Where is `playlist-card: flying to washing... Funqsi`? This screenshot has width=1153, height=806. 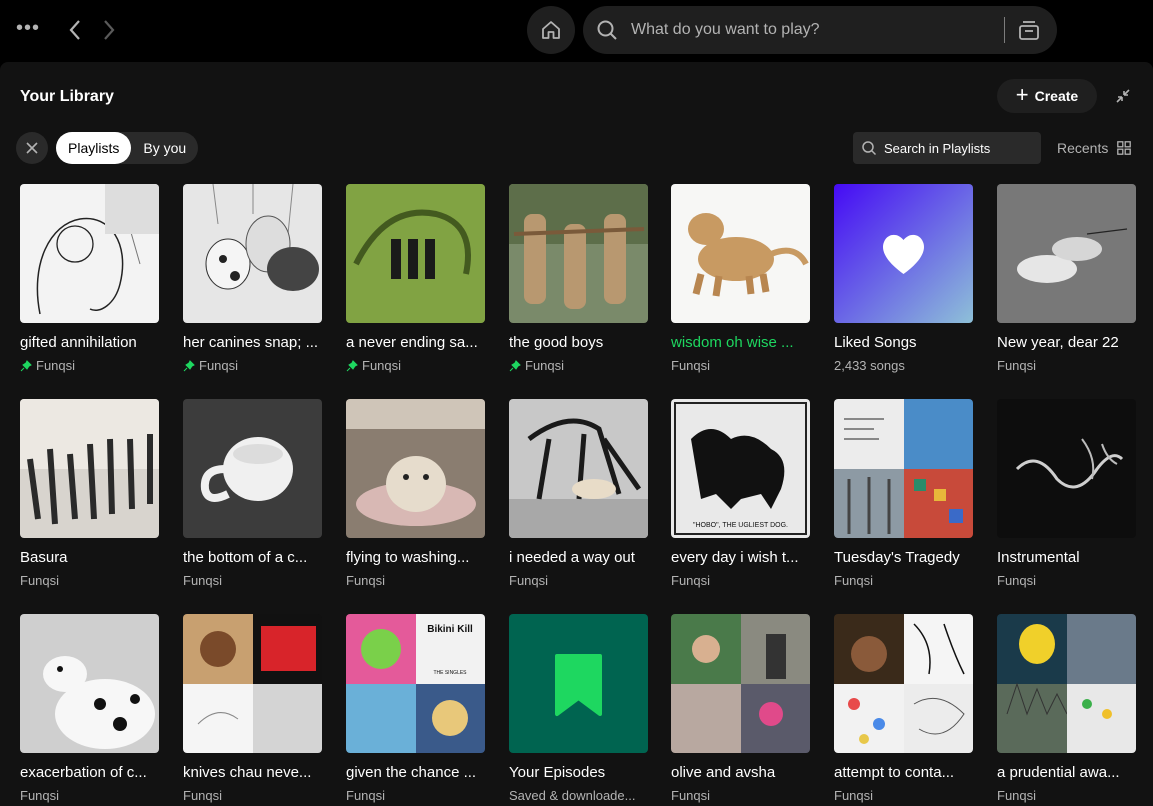
playlist-card: flying to washing... Funqsi is located at coordinates (417, 493).